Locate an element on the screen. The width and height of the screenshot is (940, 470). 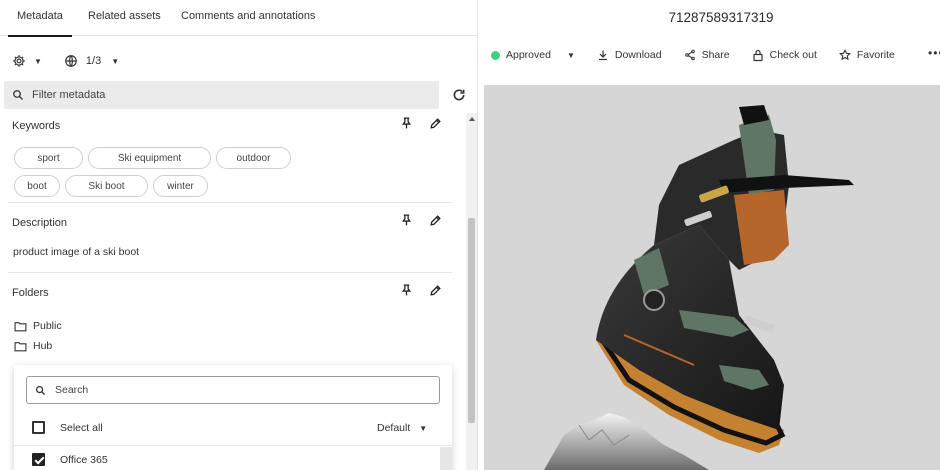
keyword-chip: boot is located at coordinates (37, 186).